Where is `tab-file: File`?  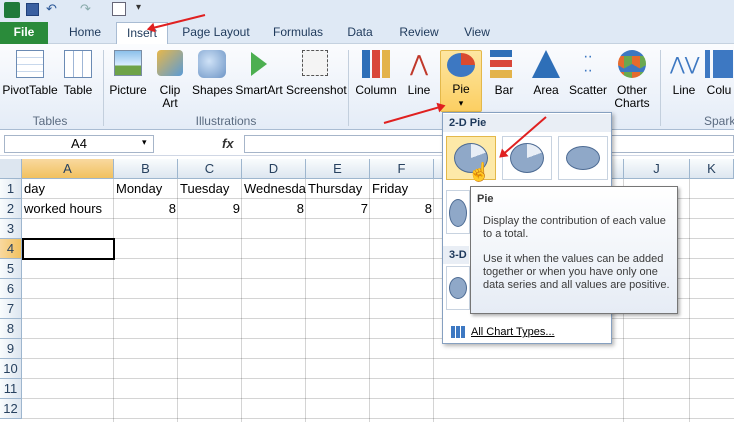
tab-file: File is located at coordinates (24, 33).